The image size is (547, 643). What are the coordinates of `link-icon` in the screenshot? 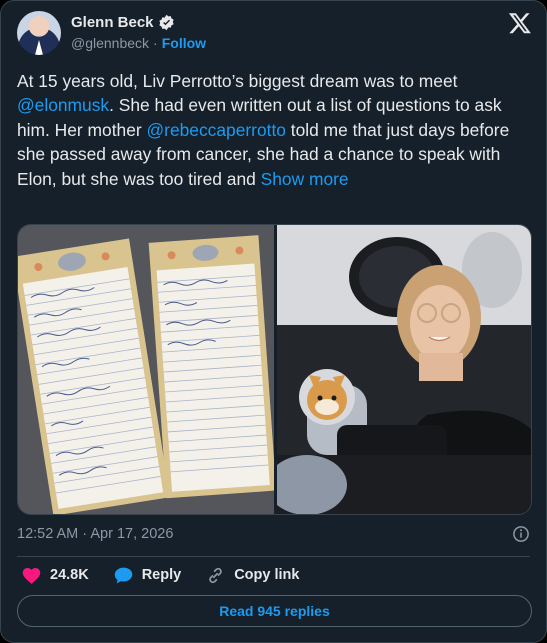 It's located at (215, 575).